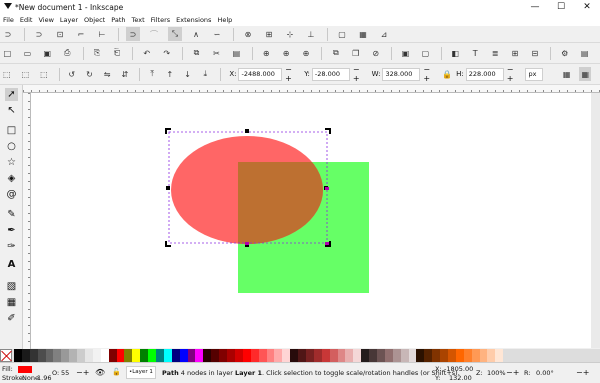 The image size is (600, 383). What do you see at coordinates (286, 53) in the screenshot?
I see `zoom-drawing-icon: ⊕` at bounding box center [286, 53].